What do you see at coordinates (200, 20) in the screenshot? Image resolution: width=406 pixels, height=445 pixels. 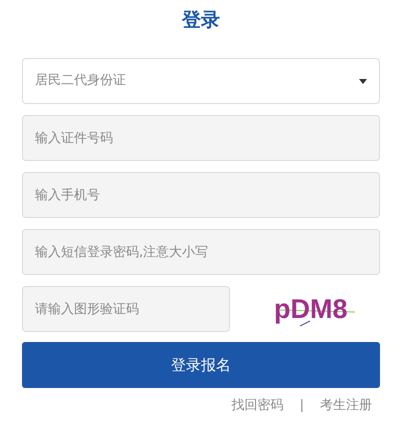 I see `page-title: 登录` at bounding box center [200, 20].